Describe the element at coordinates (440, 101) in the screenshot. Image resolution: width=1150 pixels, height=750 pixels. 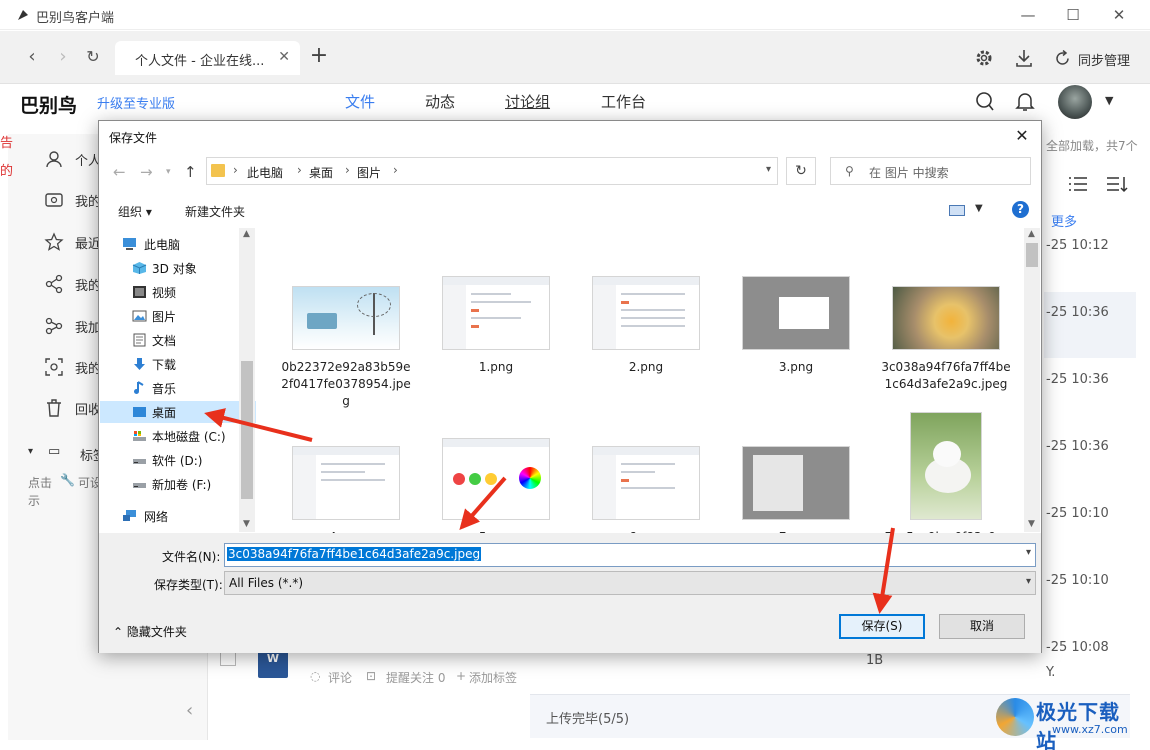
I see `nav-activity: 动态` at that location.